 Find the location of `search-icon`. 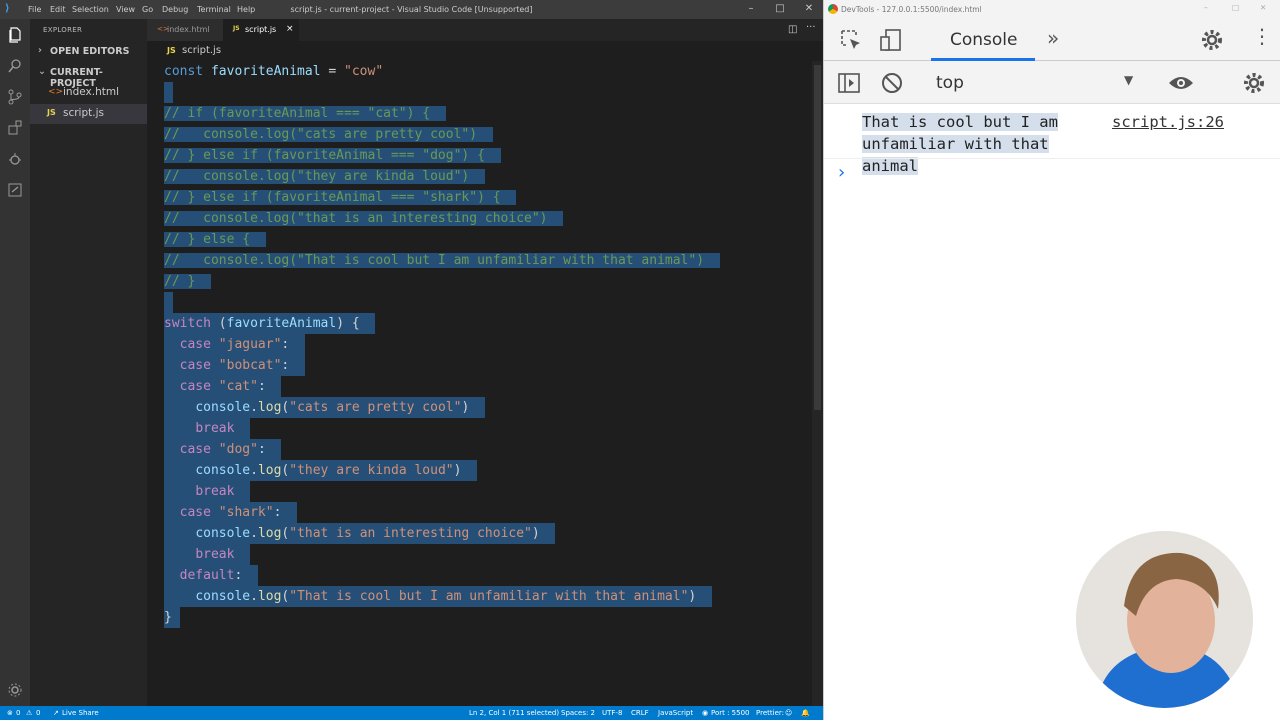

search-icon is located at coordinates (15, 66).